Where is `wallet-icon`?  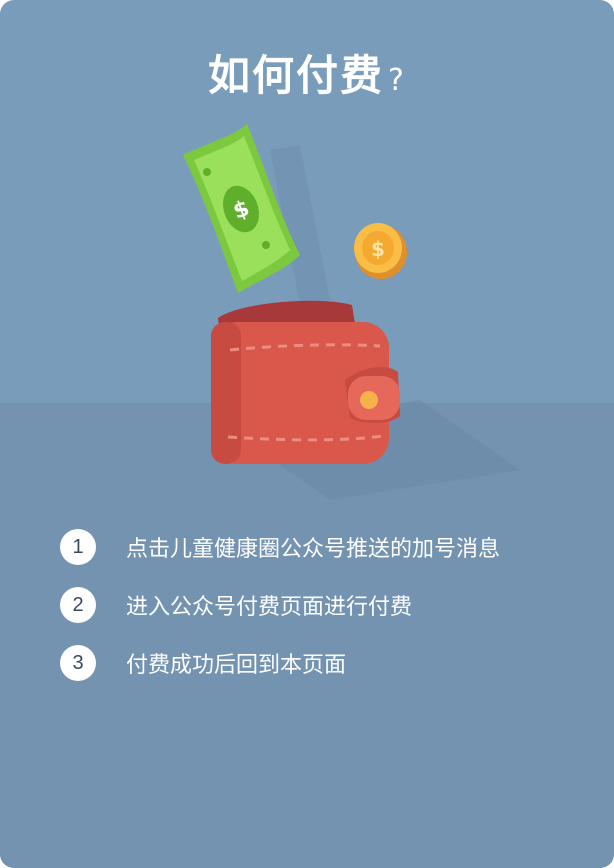
wallet-icon is located at coordinates (305, 382).